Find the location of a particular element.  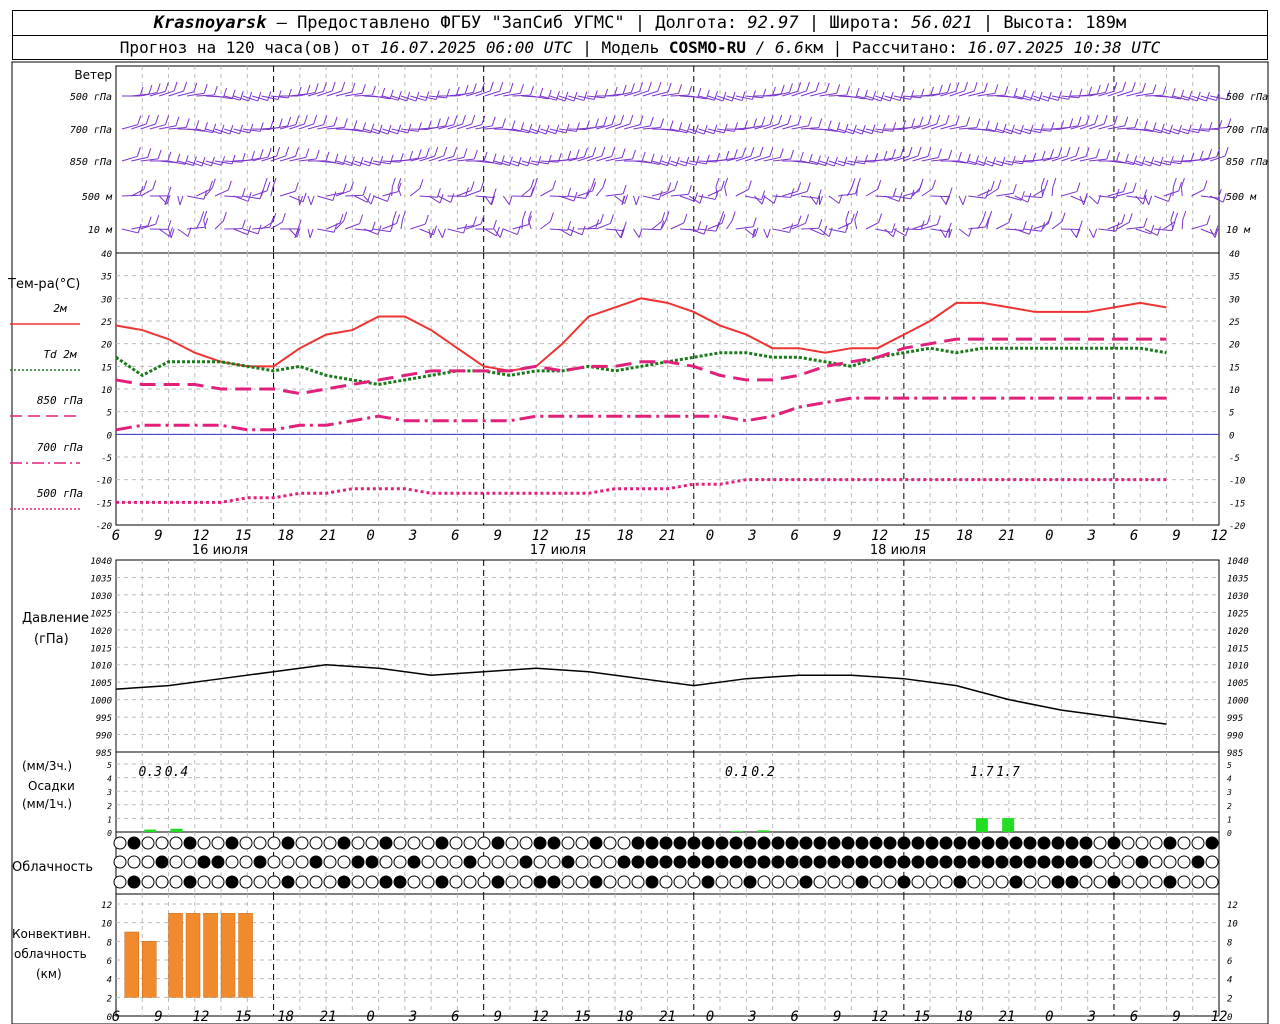

temp-y-tick-right: 15 is located at coordinates (1234, 368).